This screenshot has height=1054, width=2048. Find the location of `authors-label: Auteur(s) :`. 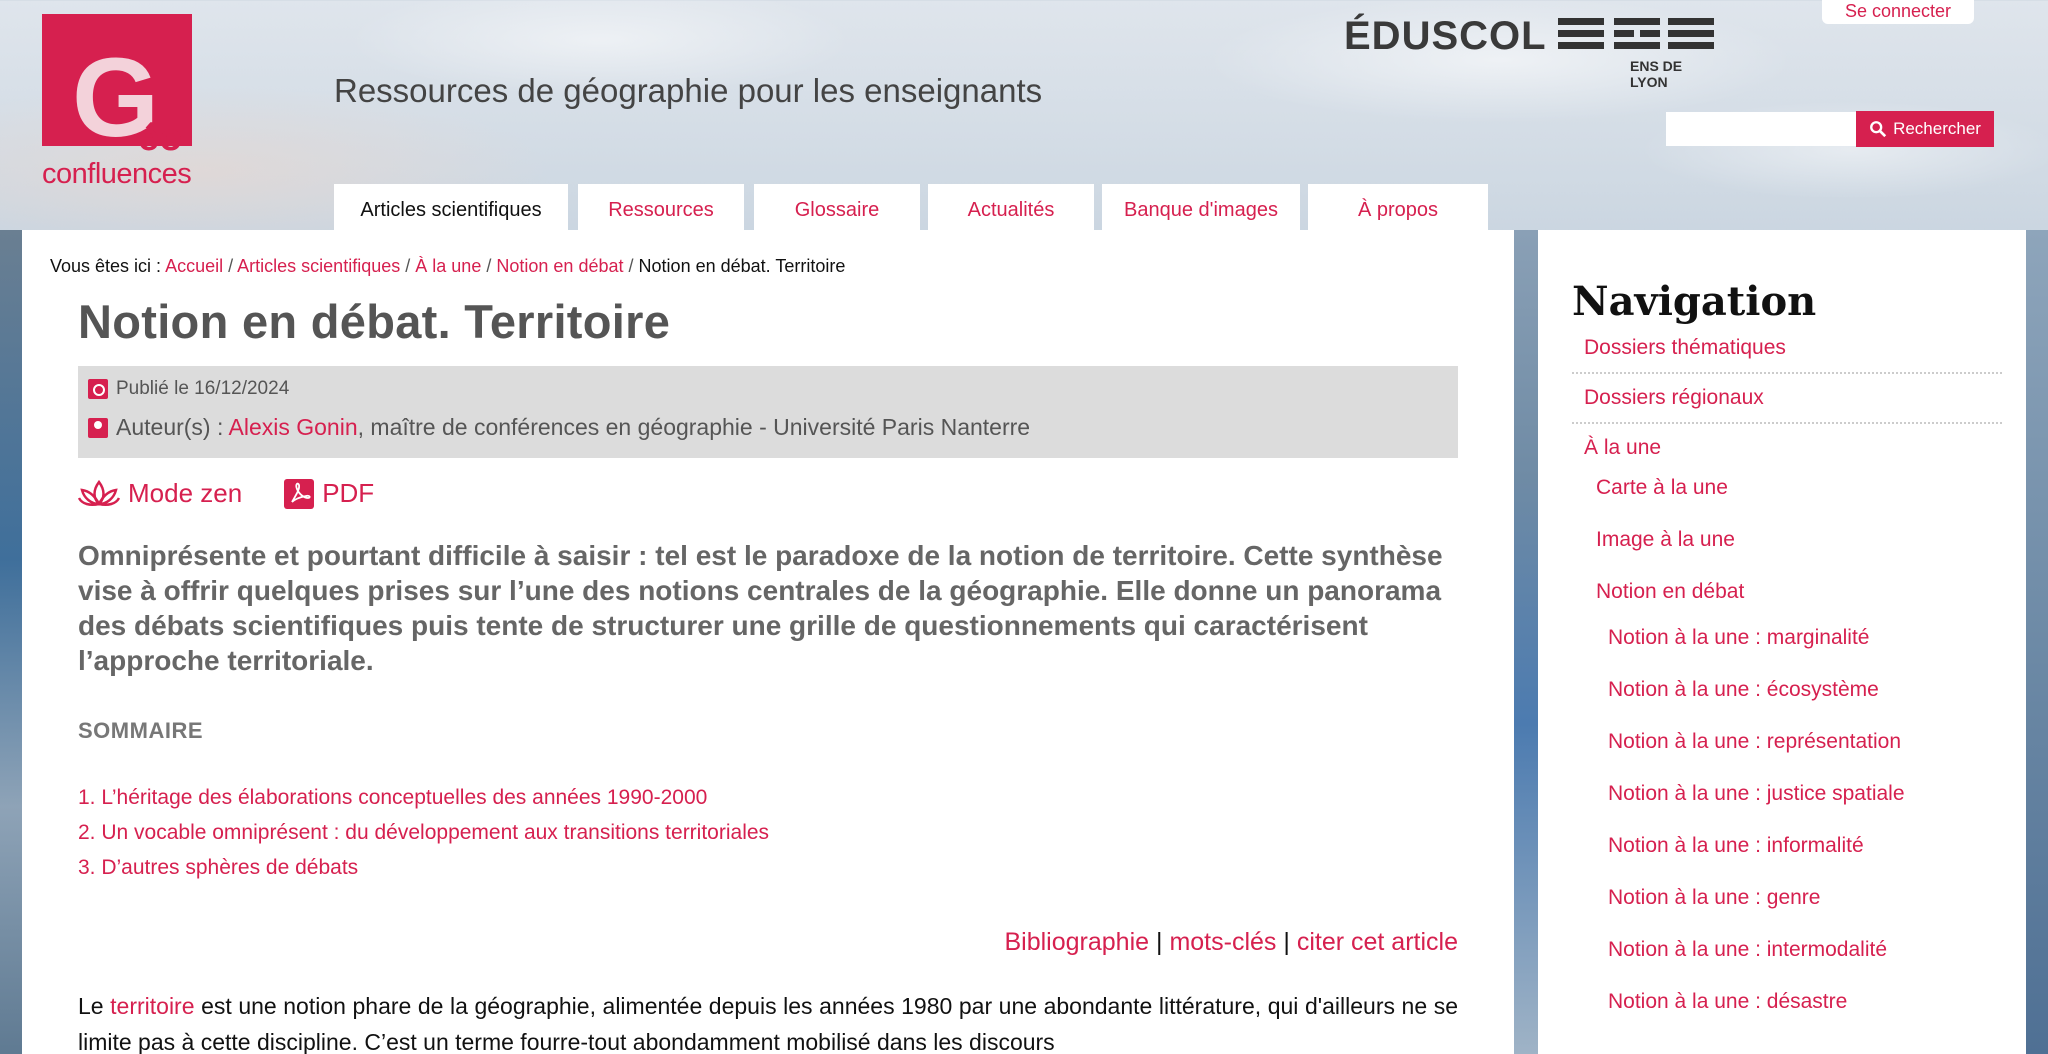

authors-label: Auteur(s) : is located at coordinates (170, 427).